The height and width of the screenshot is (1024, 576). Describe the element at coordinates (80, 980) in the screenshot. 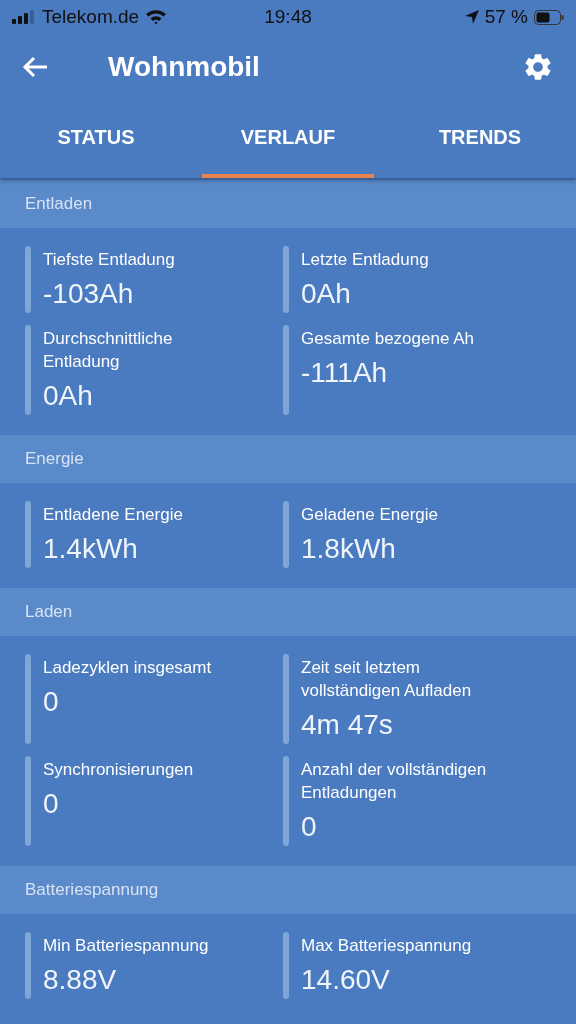

I see `stat-value: 8.88V` at that location.